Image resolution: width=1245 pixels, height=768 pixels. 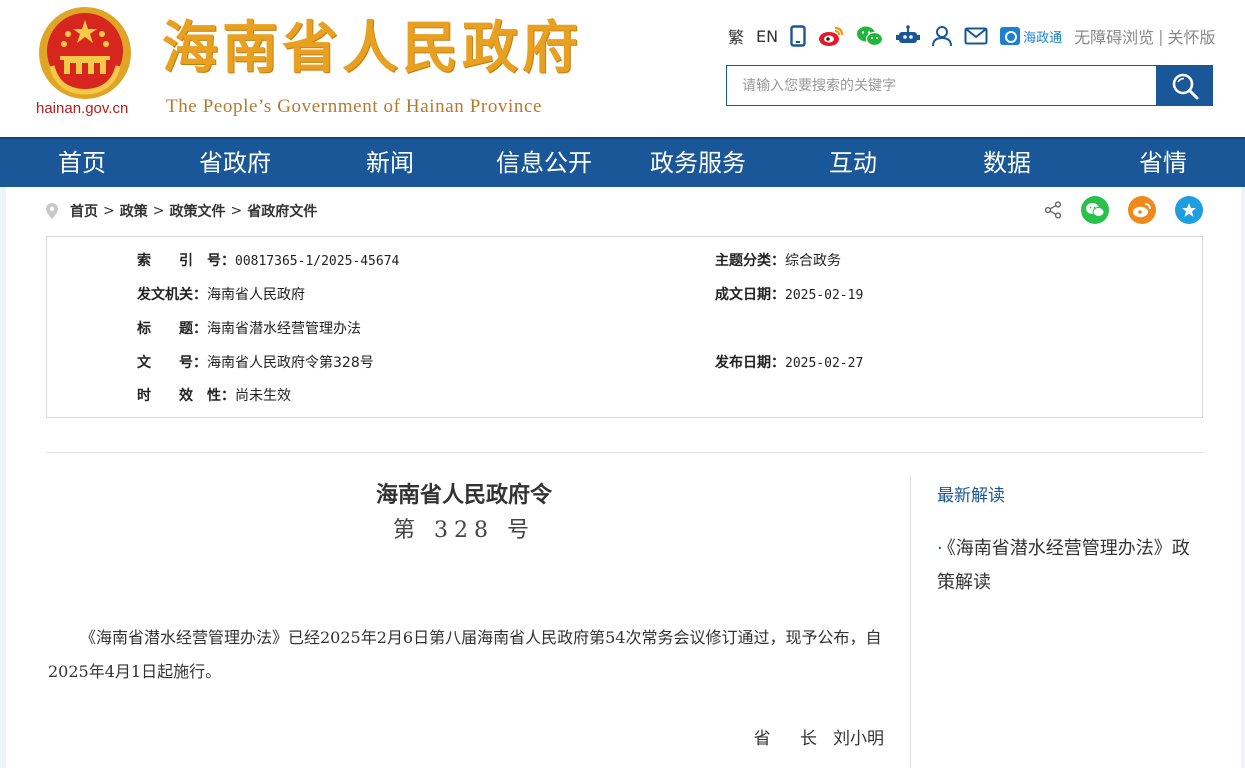 What do you see at coordinates (52, 211) in the screenshot?
I see `location-pin-icon` at bounding box center [52, 211].